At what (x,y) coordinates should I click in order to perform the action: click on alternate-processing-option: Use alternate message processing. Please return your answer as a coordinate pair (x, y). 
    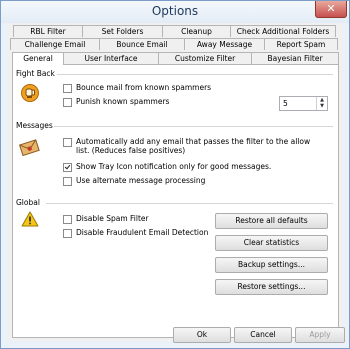
    Looking at the image, I should click on (134, 181).